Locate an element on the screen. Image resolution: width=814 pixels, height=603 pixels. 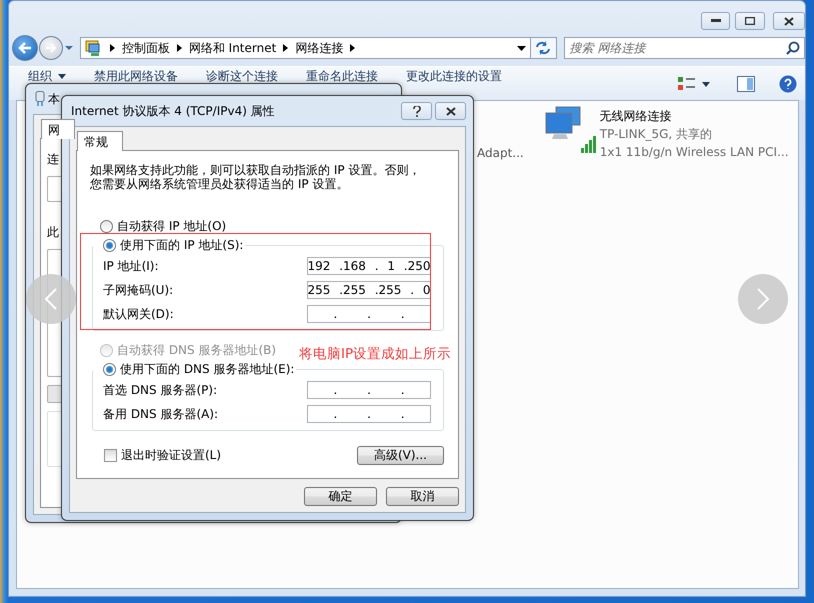
tab: 常规 is located at coordinates (100, 141).